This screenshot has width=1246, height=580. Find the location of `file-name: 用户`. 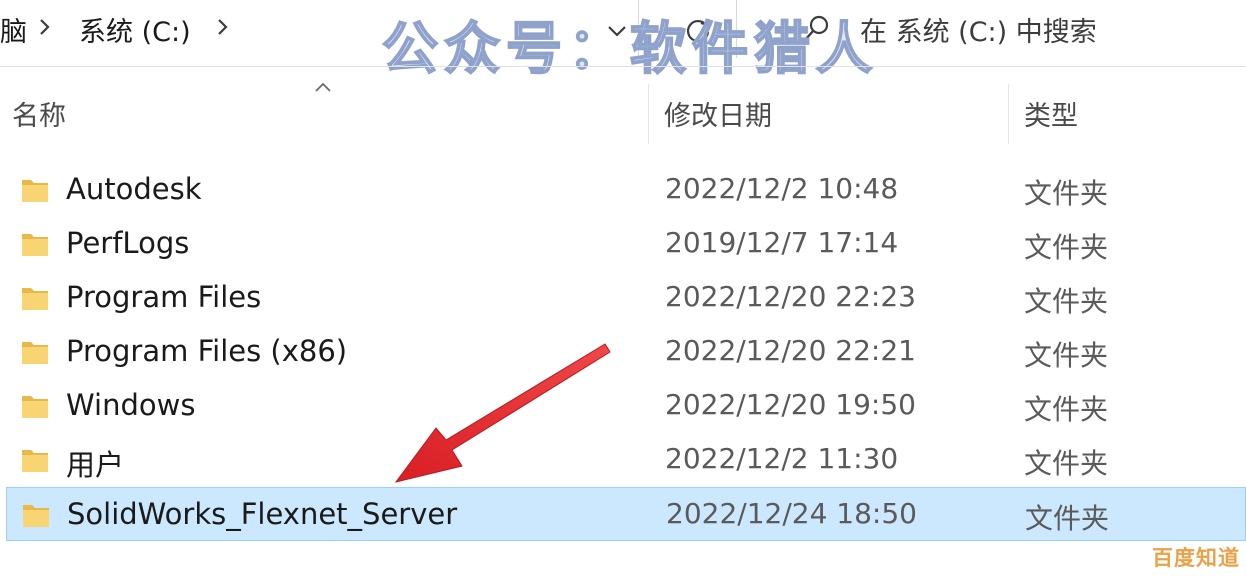

file-name: 用户 is located at coordinates (95, 465).